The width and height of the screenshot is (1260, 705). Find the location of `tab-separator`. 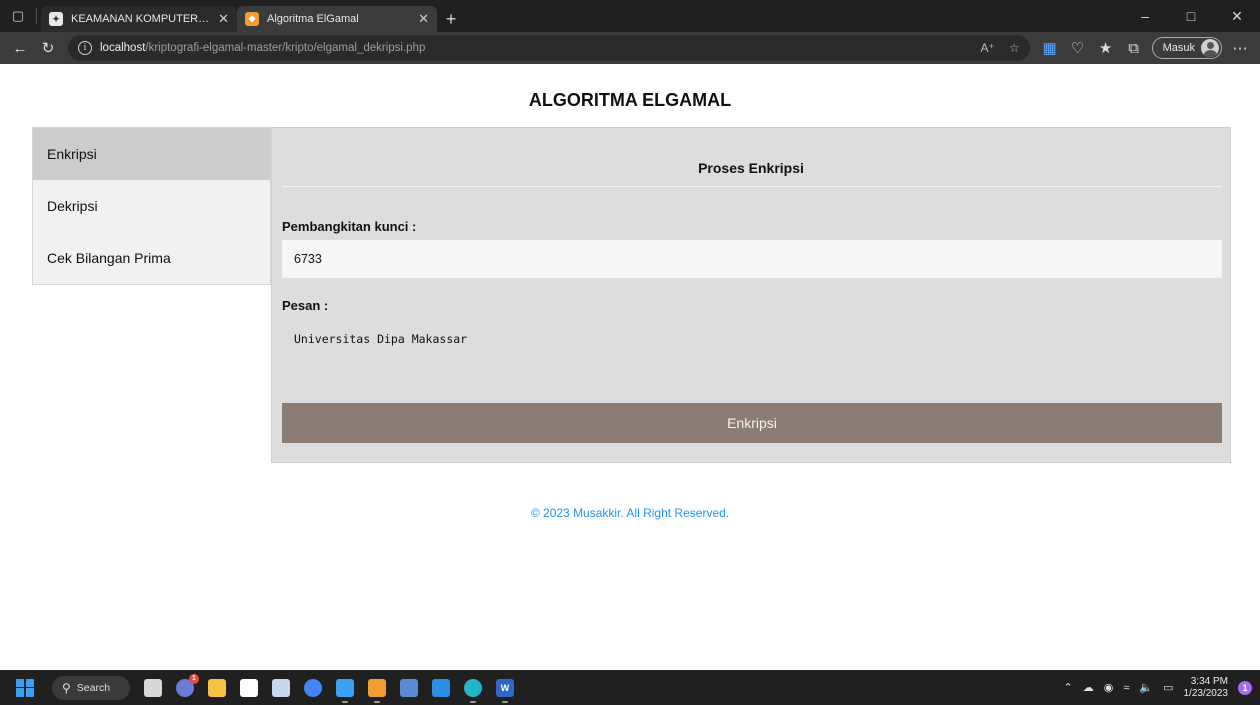

tab-separator is located at coordinates (36, 16).